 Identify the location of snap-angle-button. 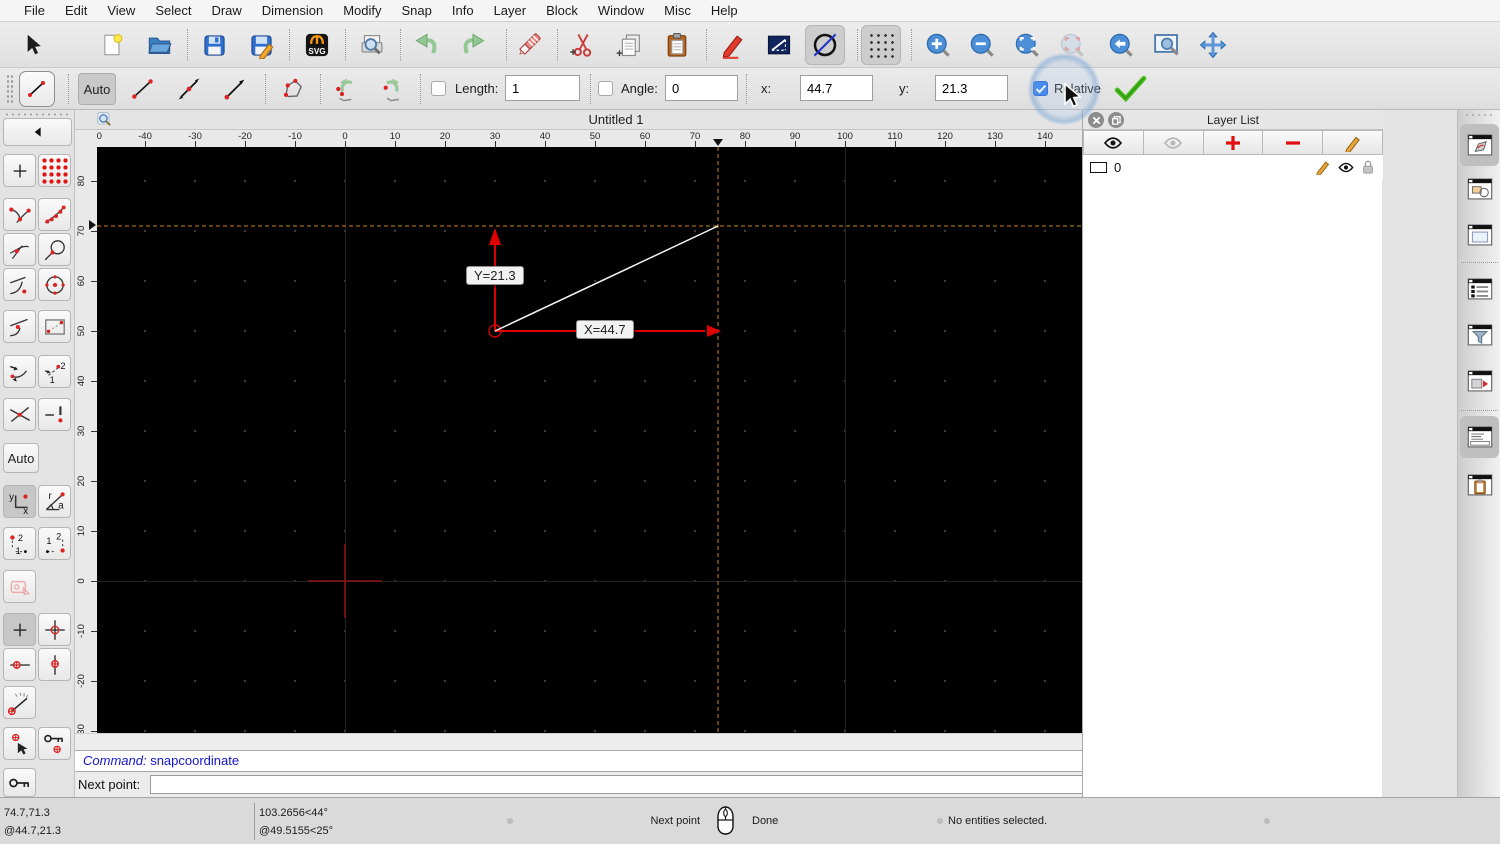
(19, 702).